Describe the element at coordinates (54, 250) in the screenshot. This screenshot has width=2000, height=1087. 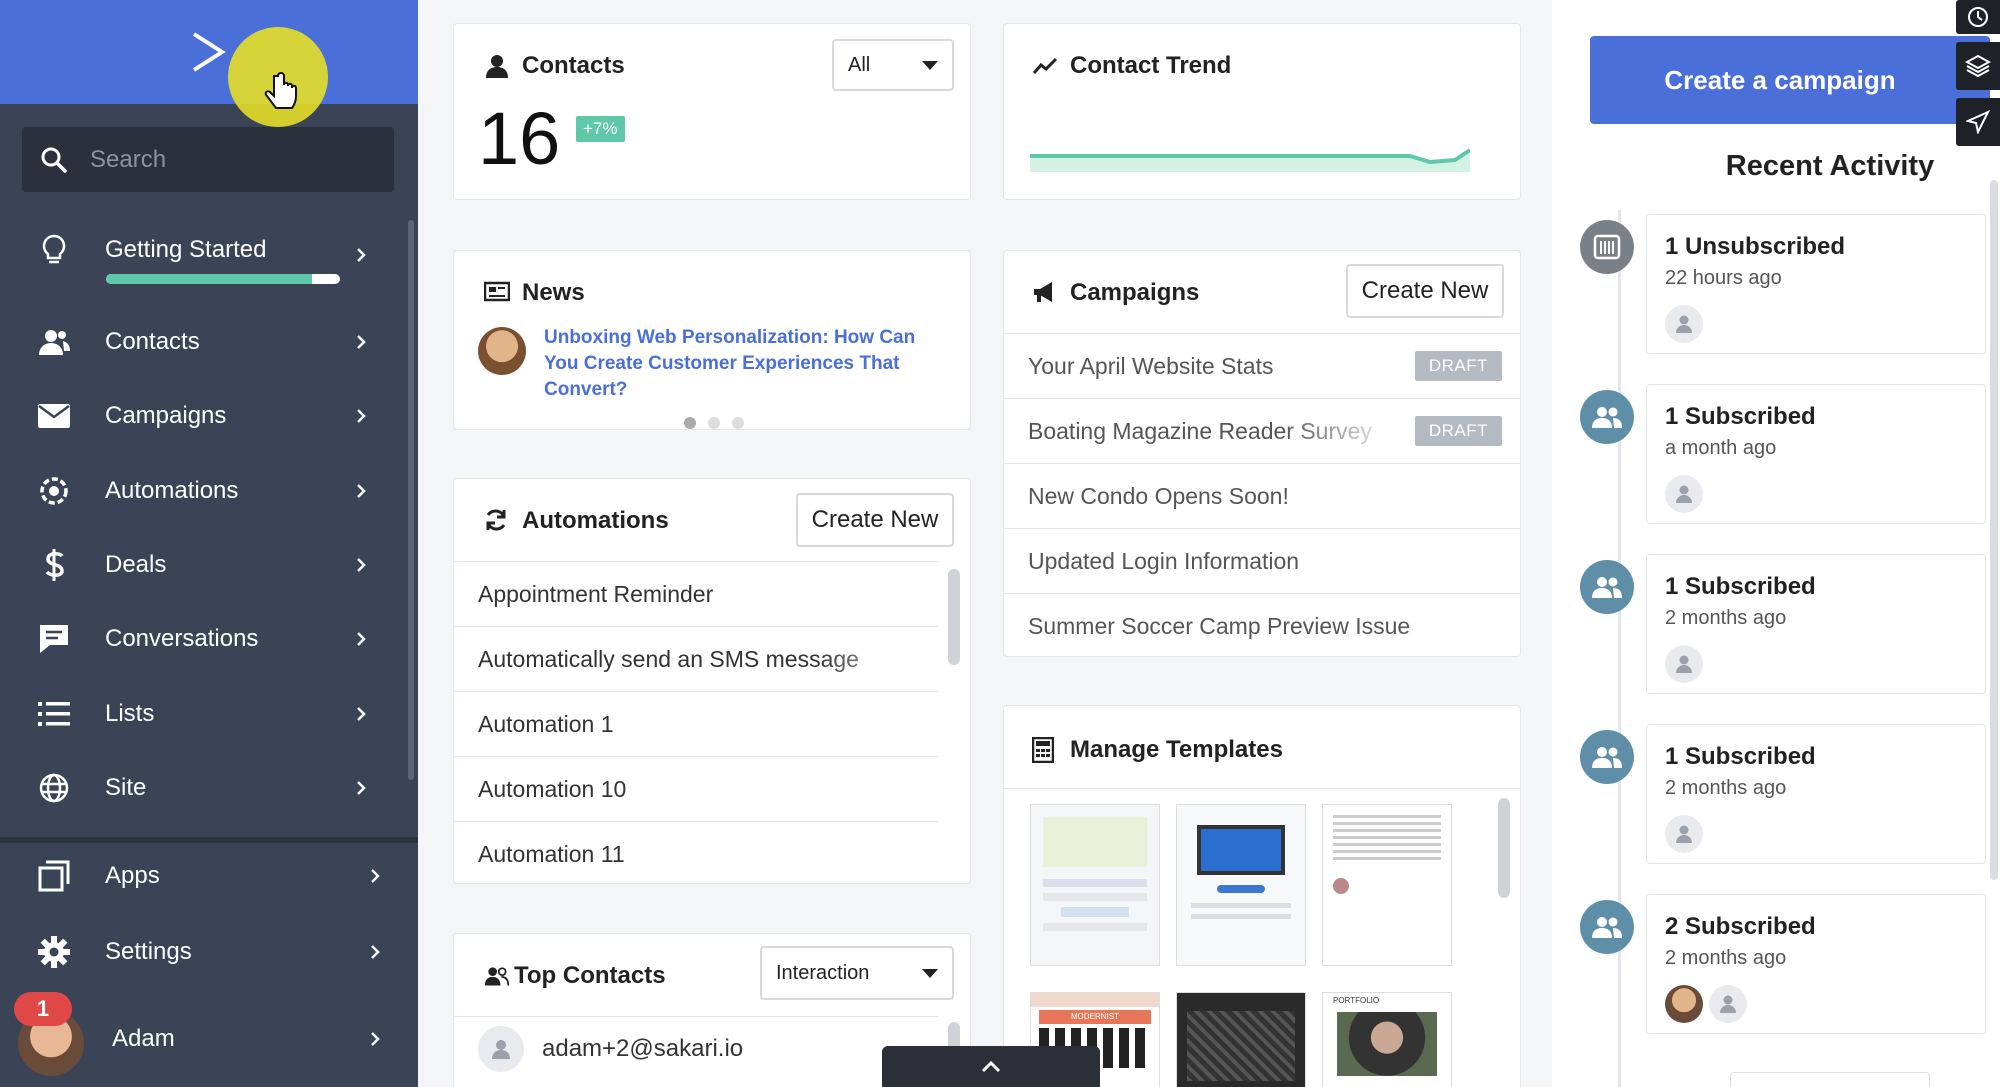
I see `lightbulb-icon` at that location.